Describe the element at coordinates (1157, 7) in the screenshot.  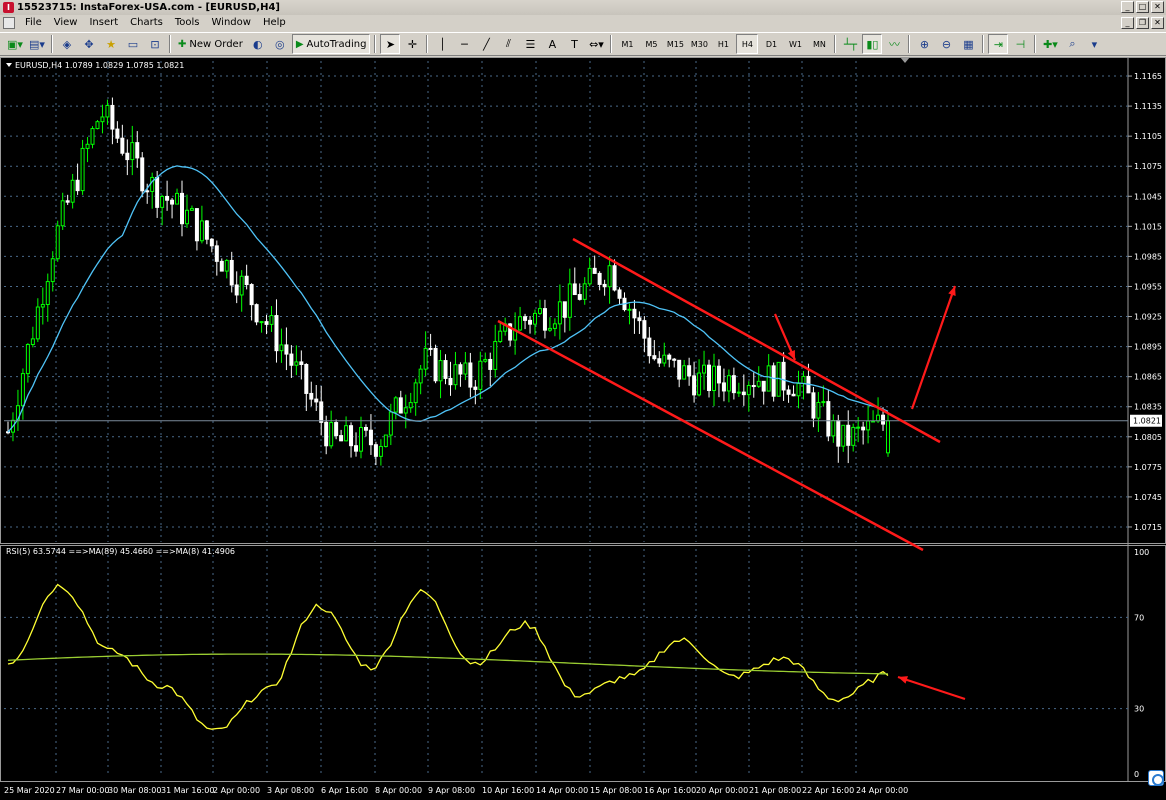
I see `close-button: ✕` at that location.